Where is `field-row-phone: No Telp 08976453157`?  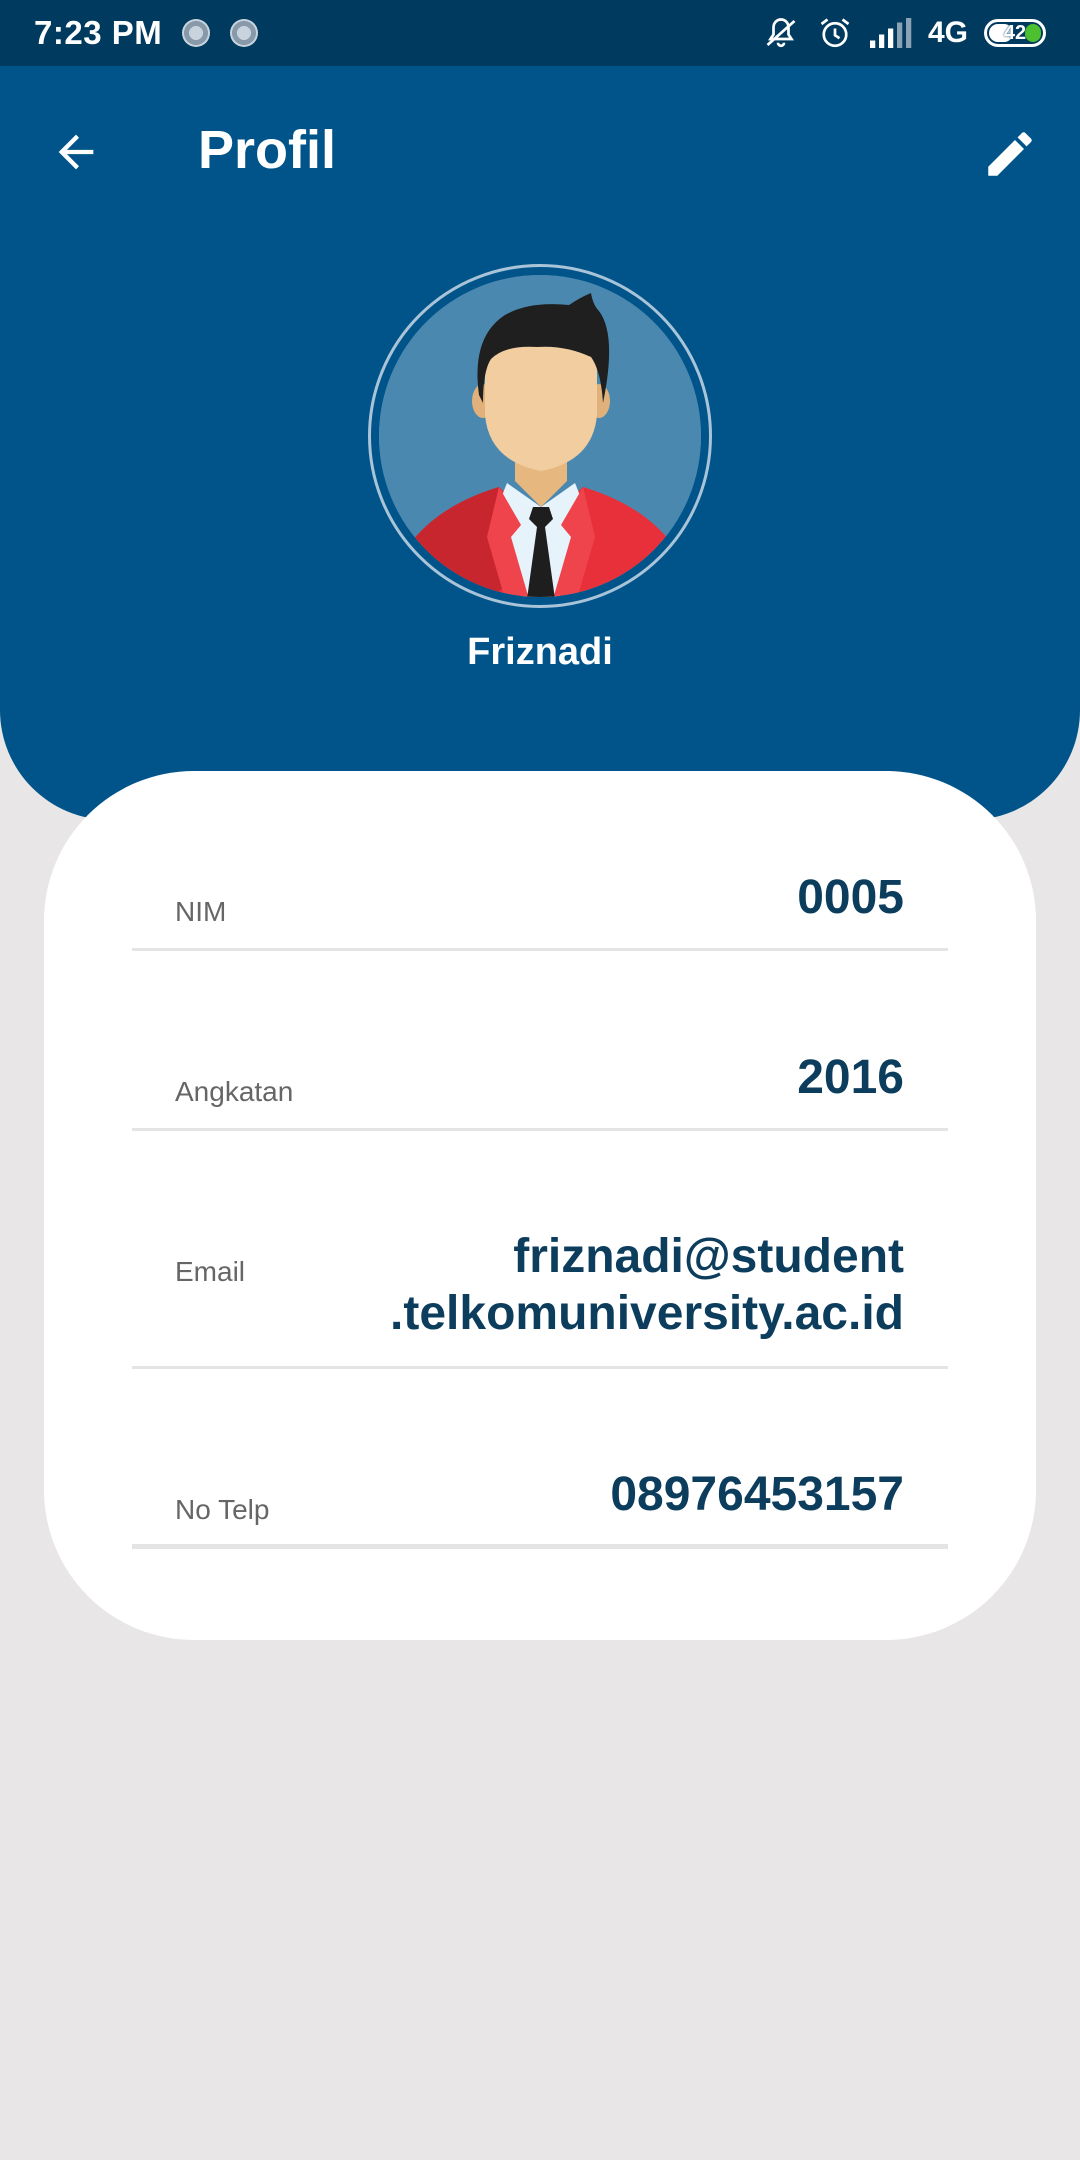
field-row-phone: No Telp 08976453157 is located at coordinates (540, 1457).